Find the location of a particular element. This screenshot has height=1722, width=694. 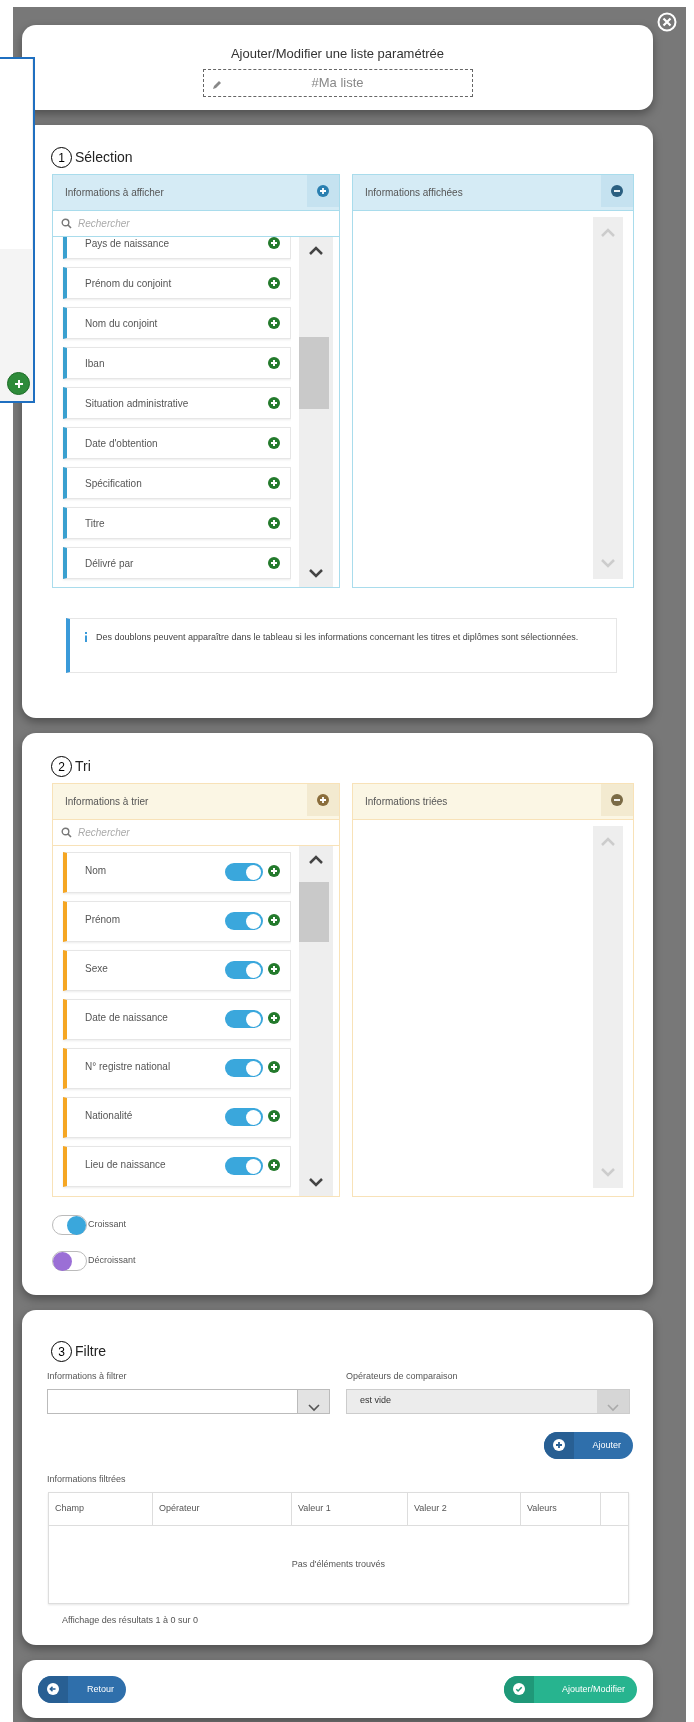

field-label: Informations à filtrer is located at coordinates (87, 1376).